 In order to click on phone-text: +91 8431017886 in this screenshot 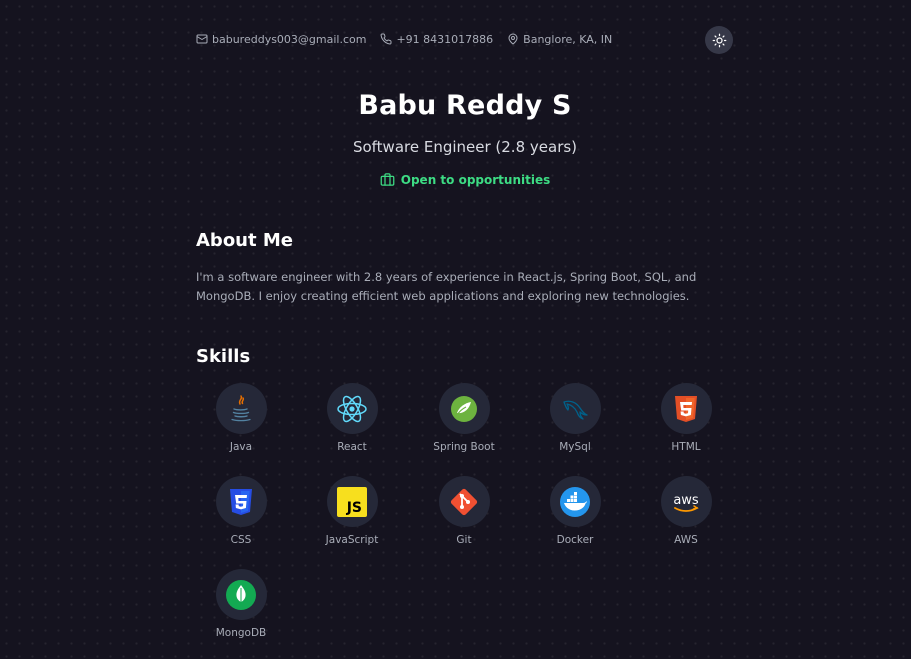, I will do `click(445, 39)`.